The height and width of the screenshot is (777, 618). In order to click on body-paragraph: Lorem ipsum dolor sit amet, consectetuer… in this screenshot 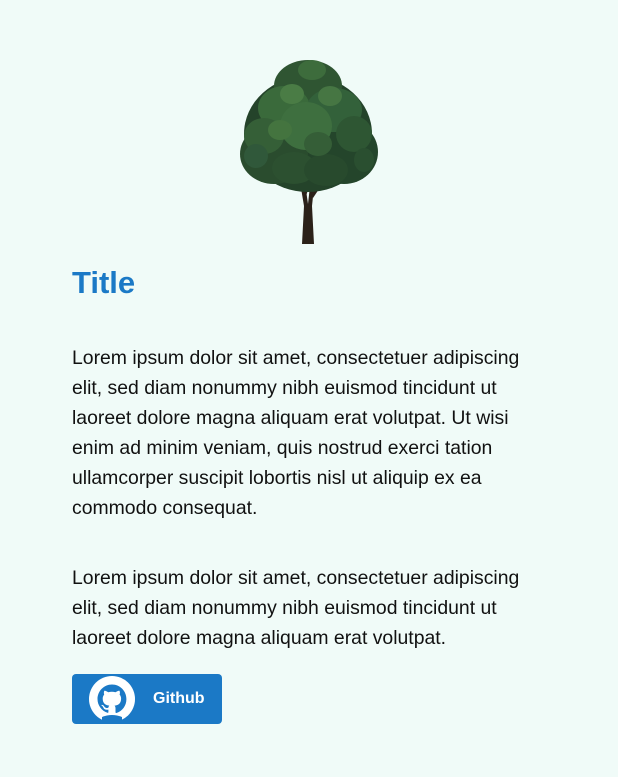, I will do `click(296, 608)`.